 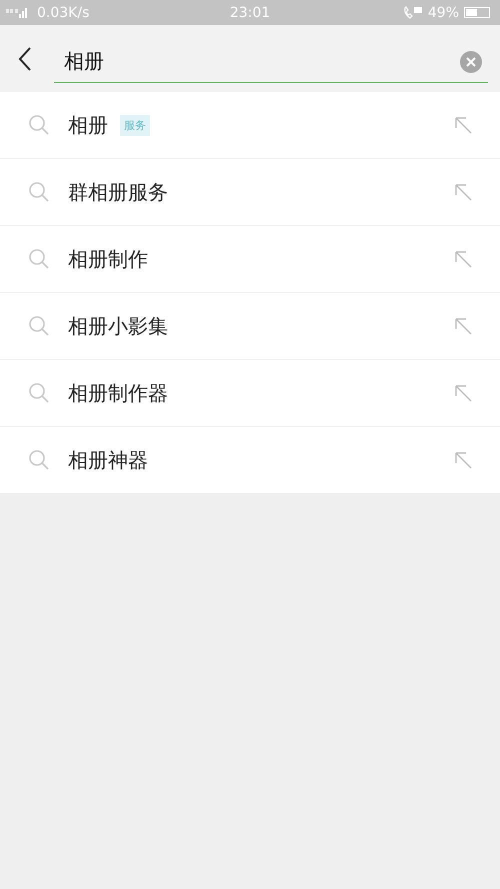 I want to click on suggestion-item: 相册神器, so click(x=250, y=460).